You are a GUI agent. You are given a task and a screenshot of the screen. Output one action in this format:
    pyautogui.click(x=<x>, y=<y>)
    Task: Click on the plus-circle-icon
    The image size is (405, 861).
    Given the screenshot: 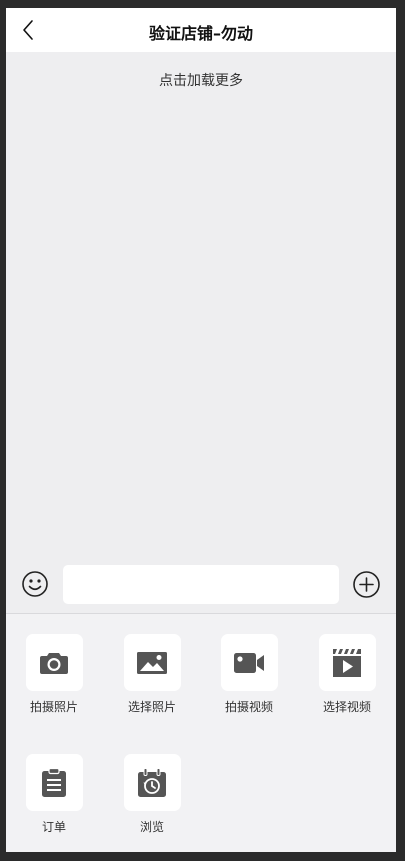 What is the action you would take?
    pyautogui.click(x=366, y=584)
    